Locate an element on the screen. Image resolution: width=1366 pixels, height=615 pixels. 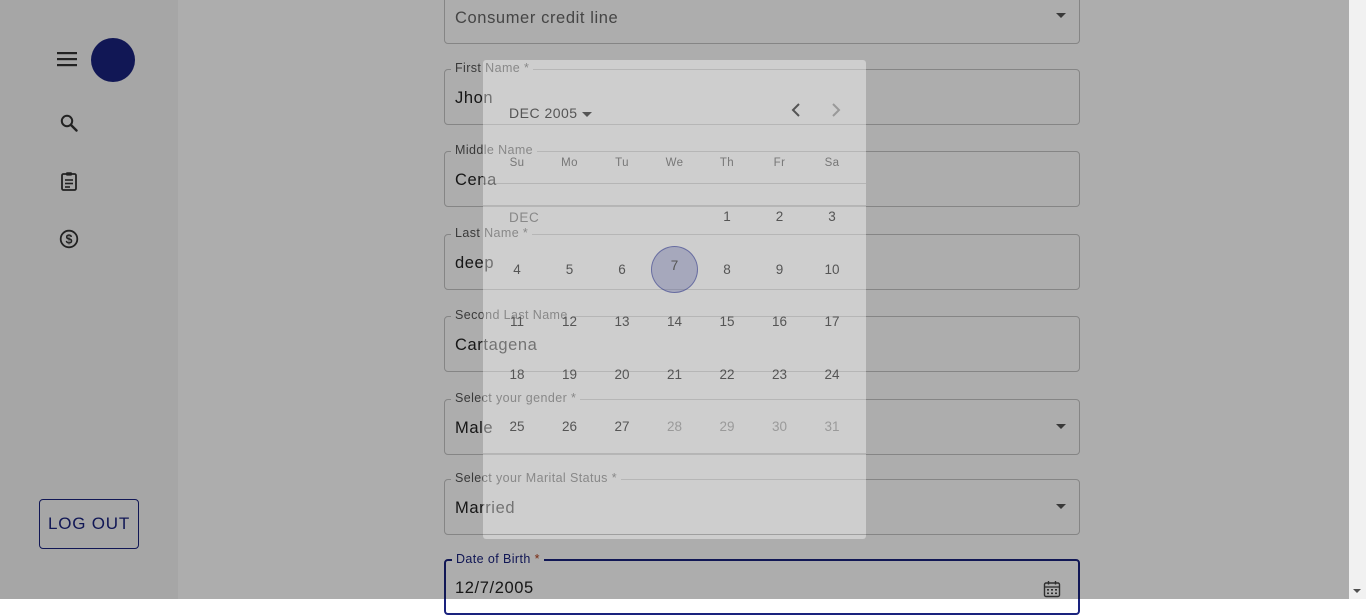
day-4: 4 is located at coordinates (517, 270).